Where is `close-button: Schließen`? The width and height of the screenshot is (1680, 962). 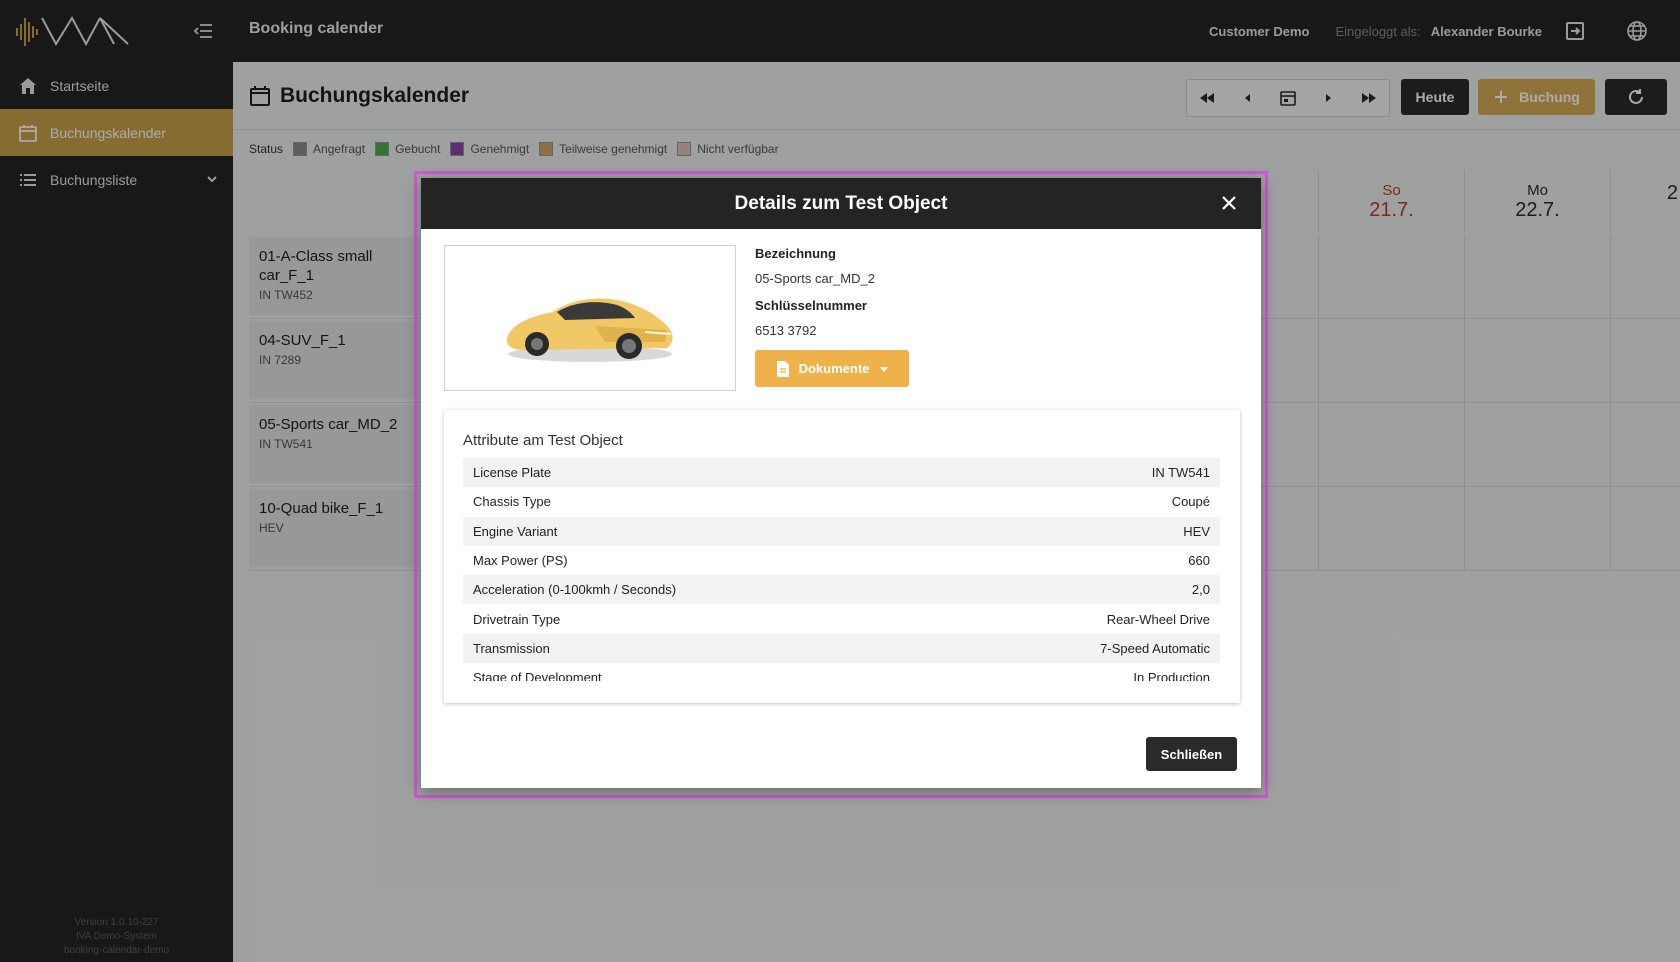 close-button: Schließen is located at coordinates (1191, 754).